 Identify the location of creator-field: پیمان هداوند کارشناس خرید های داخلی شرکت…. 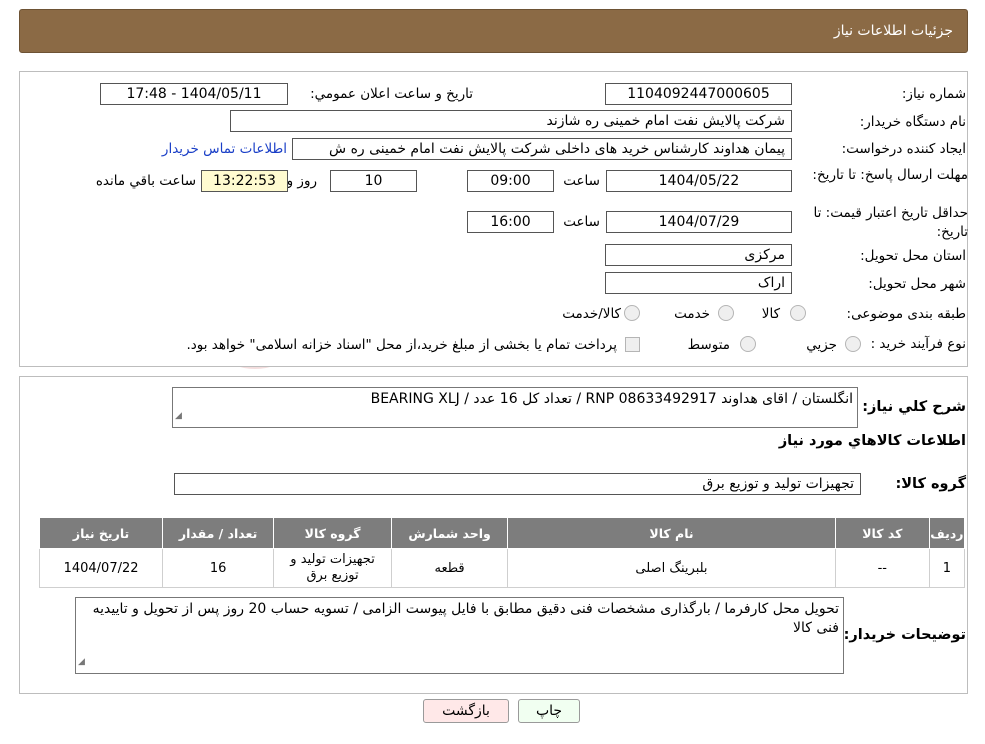
(542, 149).